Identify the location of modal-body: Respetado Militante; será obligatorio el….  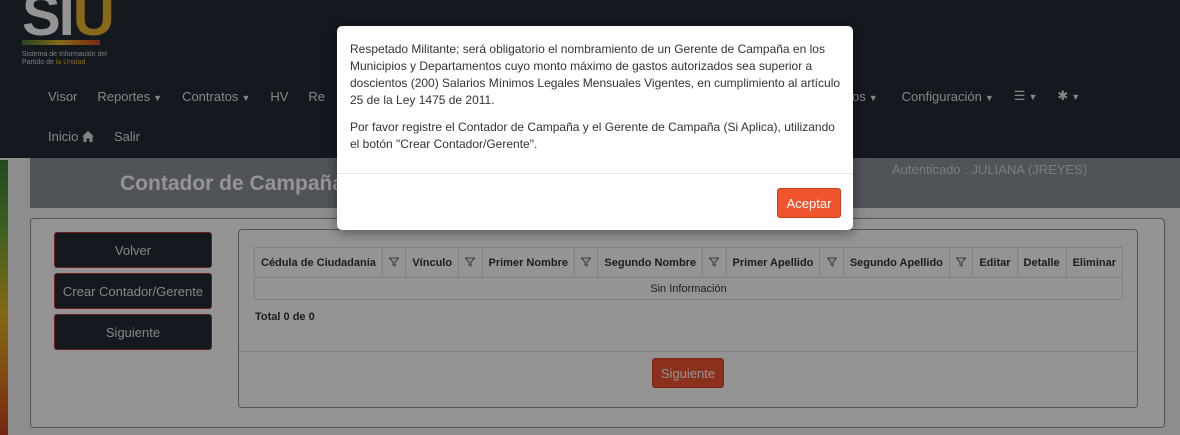
(597, 102).